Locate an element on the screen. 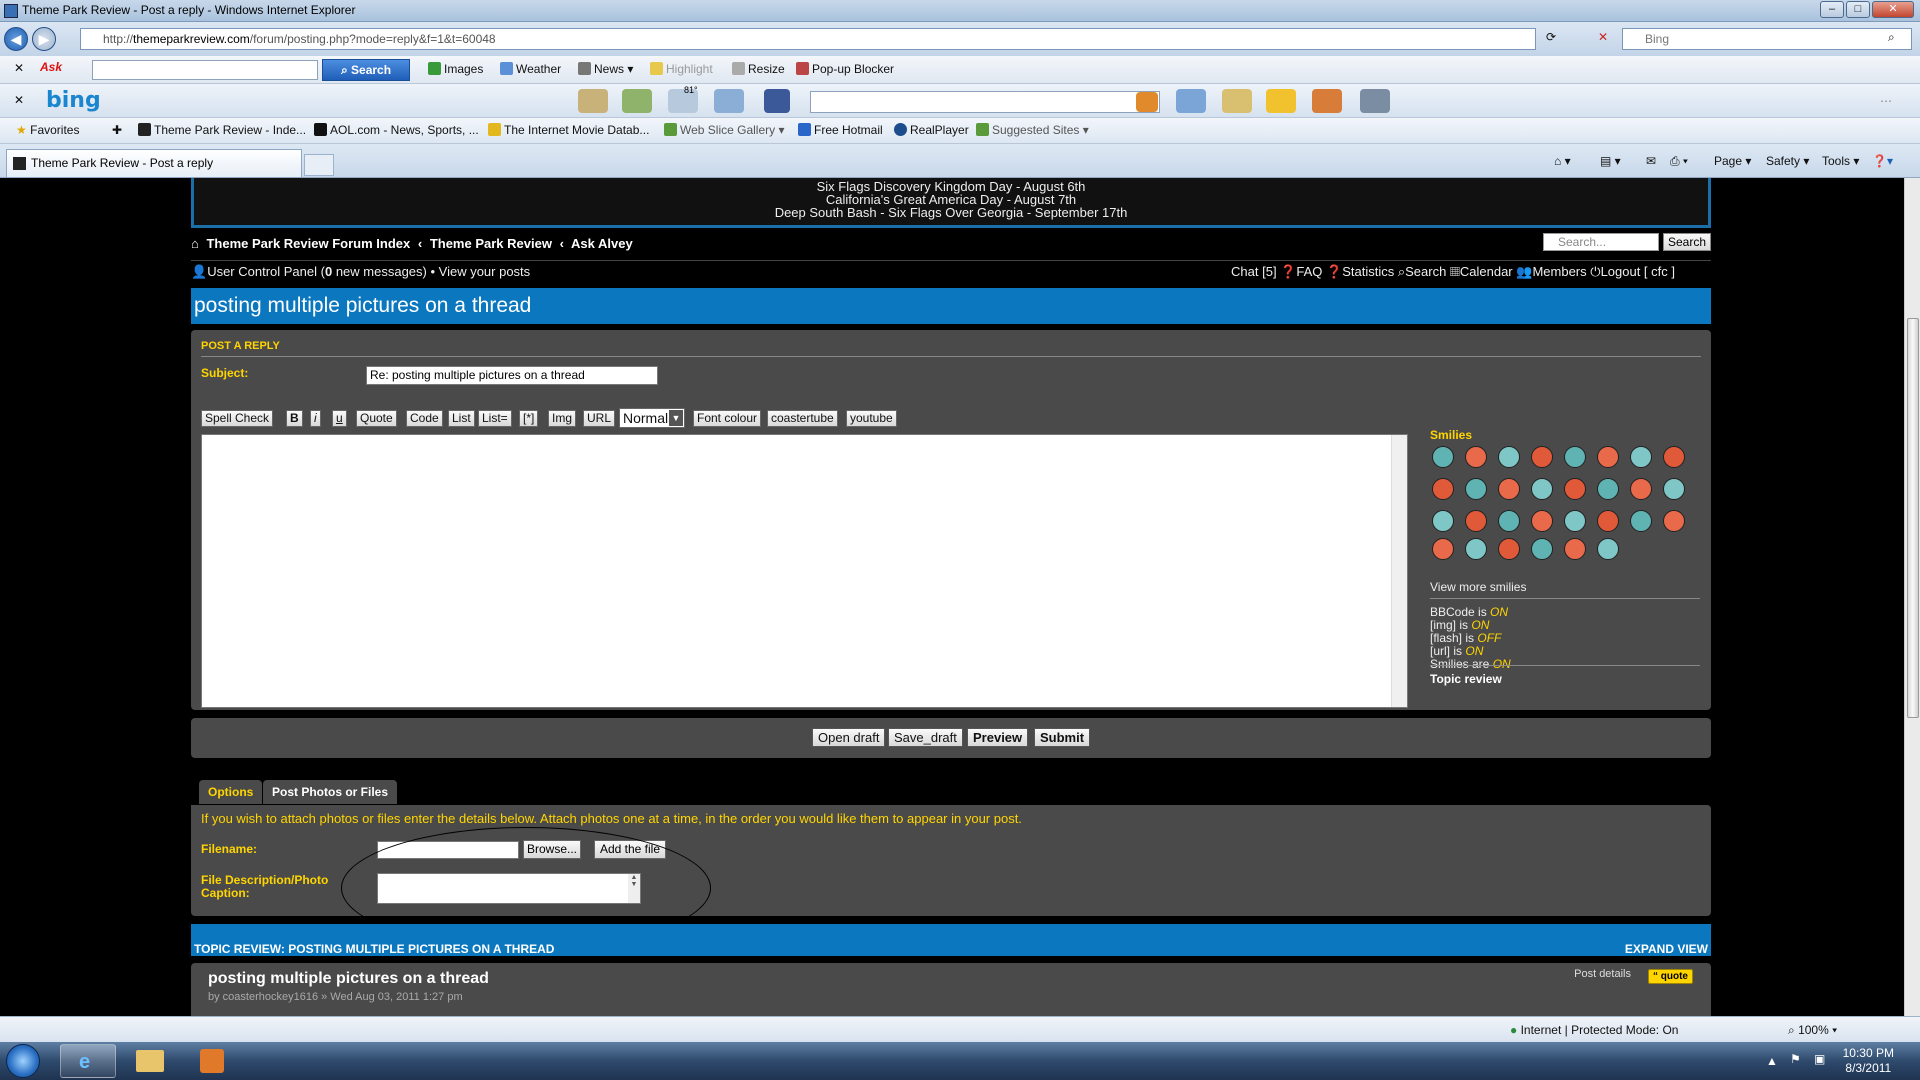 This screenshot has width=1920, height=1080. ask-resize-button: Resize is located at coordinates (758, 69).